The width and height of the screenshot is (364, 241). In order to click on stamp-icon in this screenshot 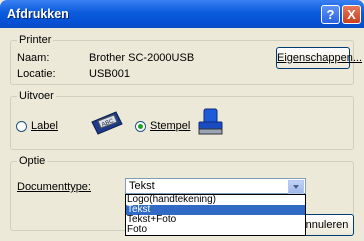, I will do `click(210, 121)`.